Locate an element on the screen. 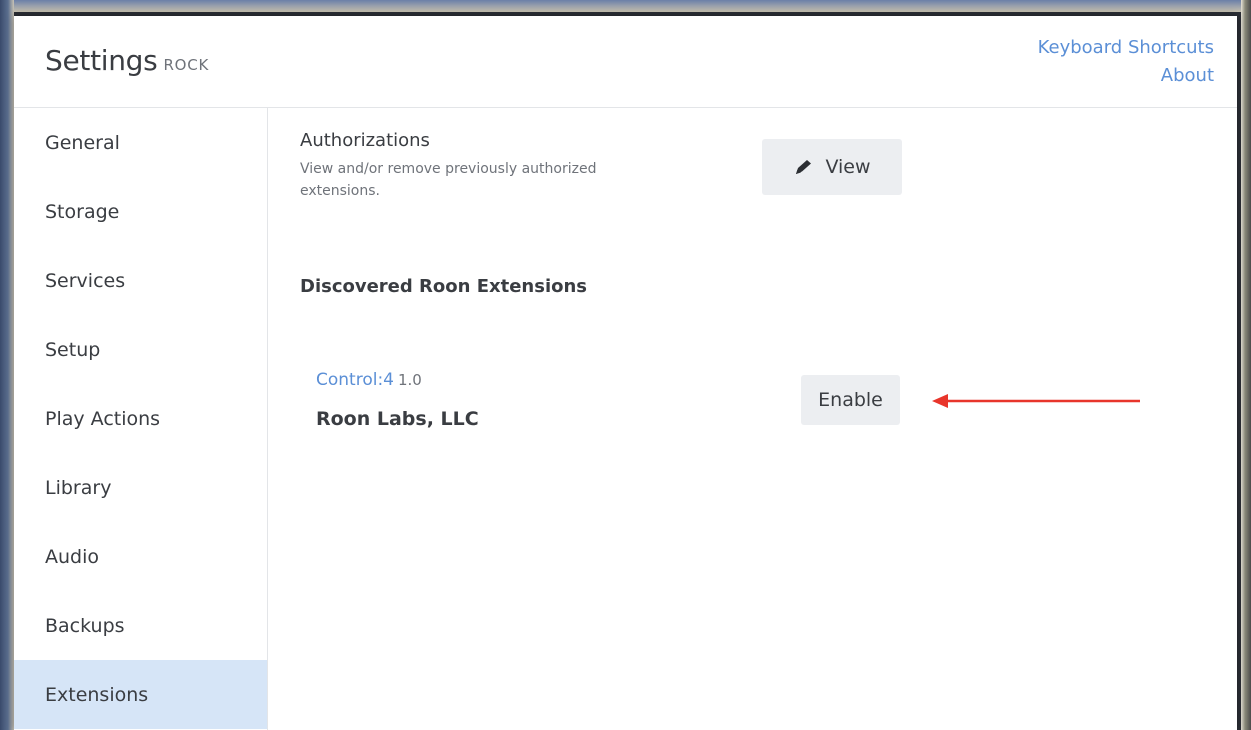 The height and width of the screenshot is (730, 1251). sidebar-item-audio: Audio is located at coordinates (140, 556).